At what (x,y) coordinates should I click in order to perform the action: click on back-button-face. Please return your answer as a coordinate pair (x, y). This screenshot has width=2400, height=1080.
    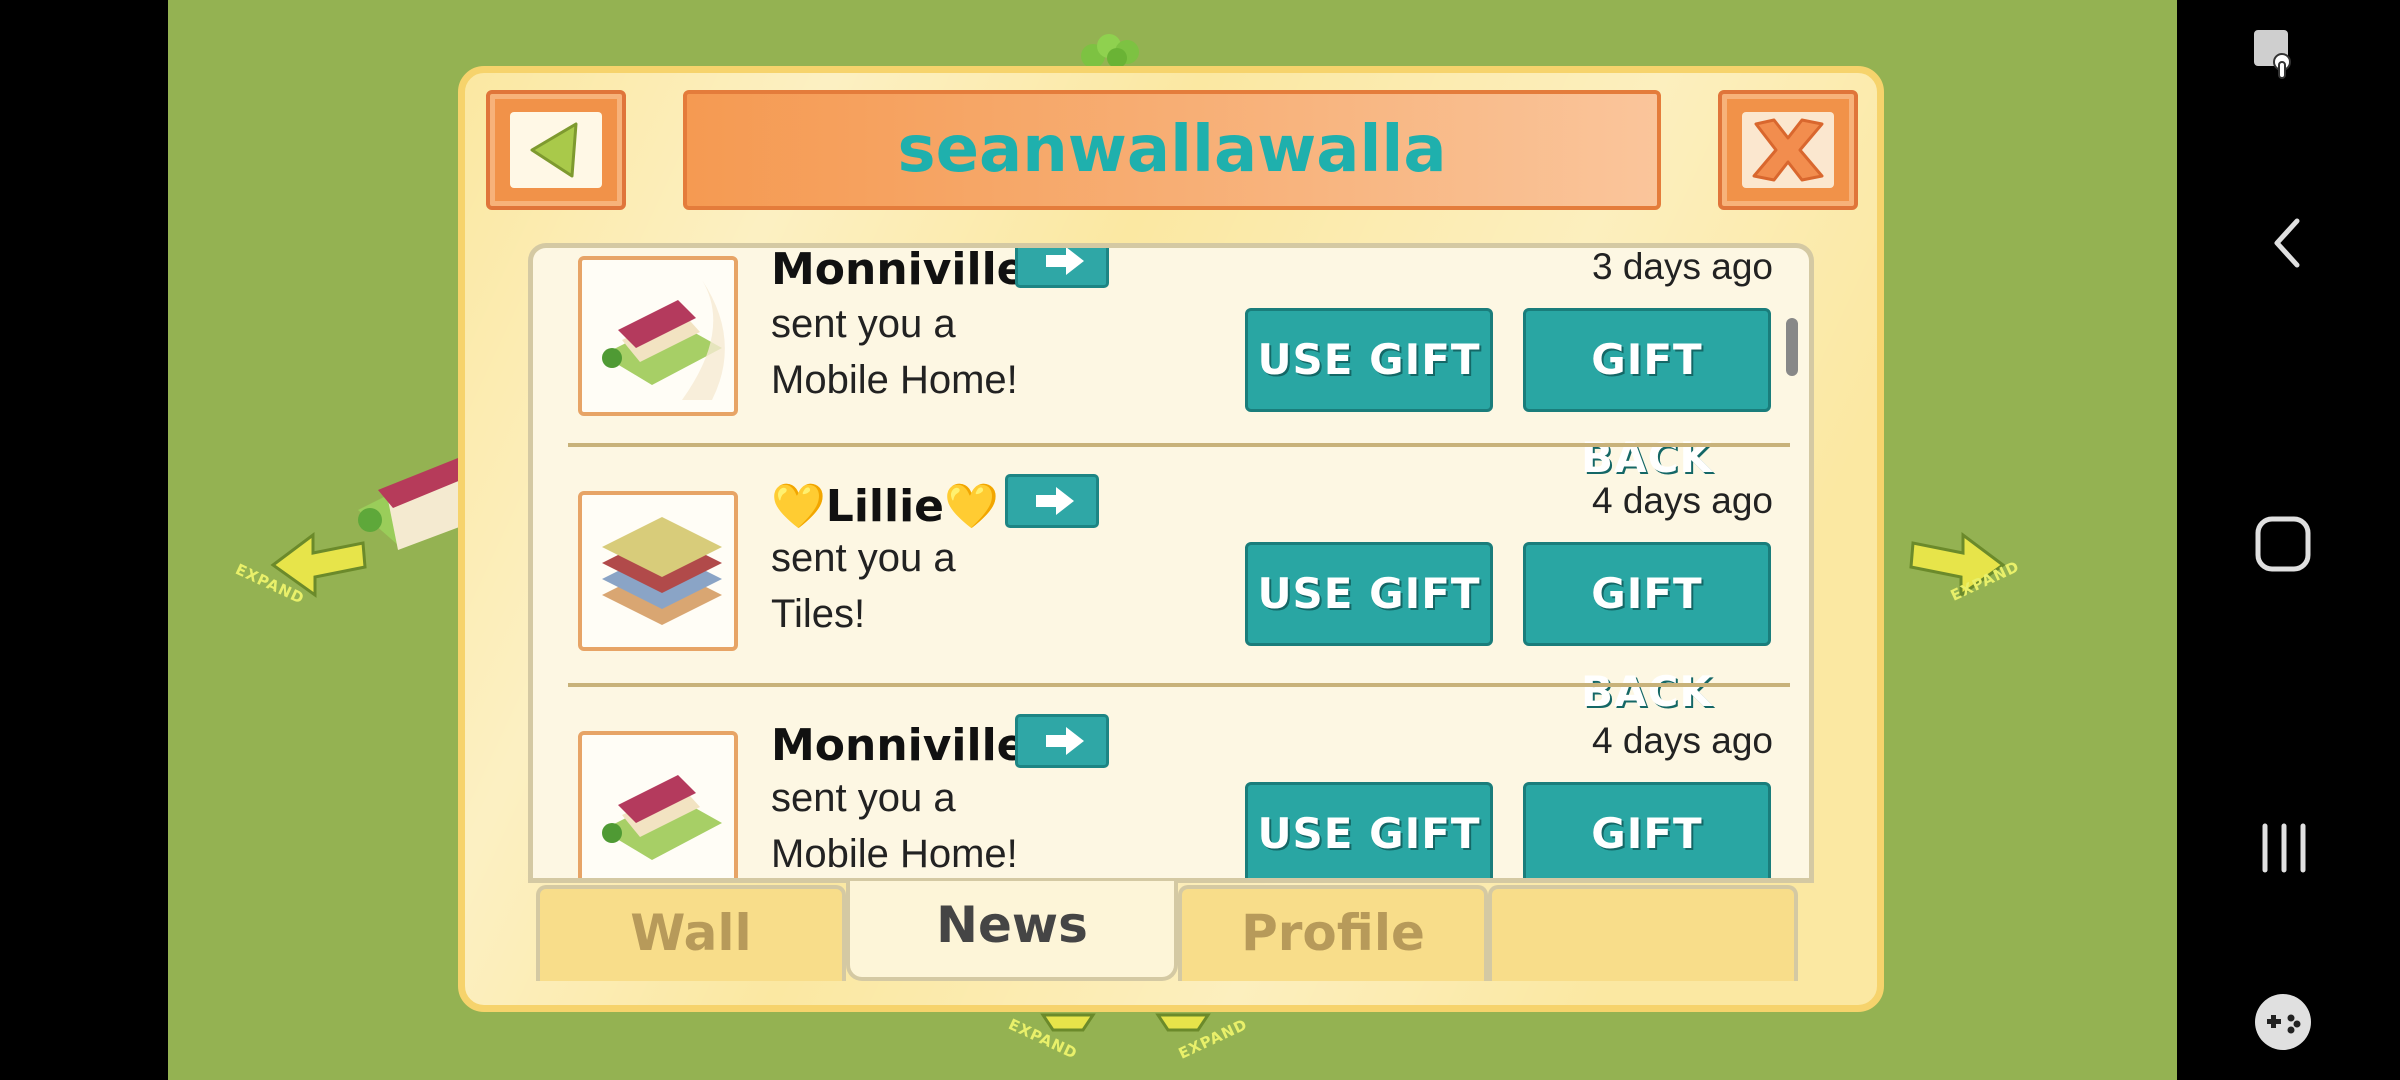
    Looking at the image, I should click on (556, 150).